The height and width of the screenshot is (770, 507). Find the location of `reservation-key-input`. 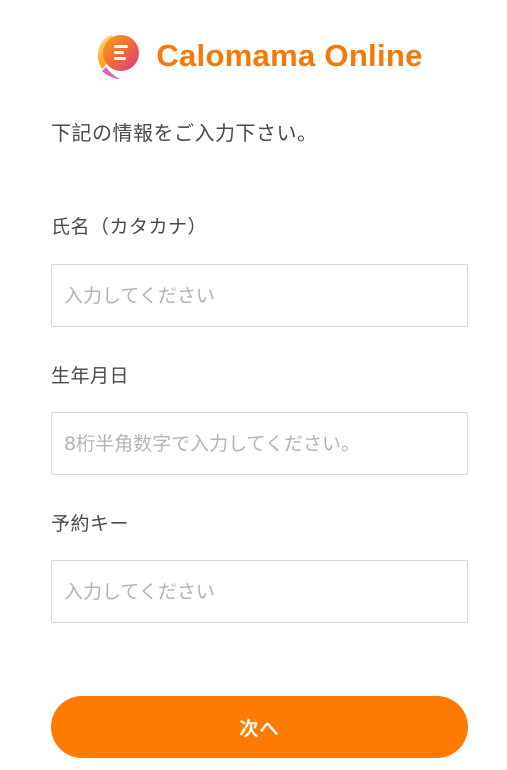

reservation-key-input is located at coordinates (259, 591).